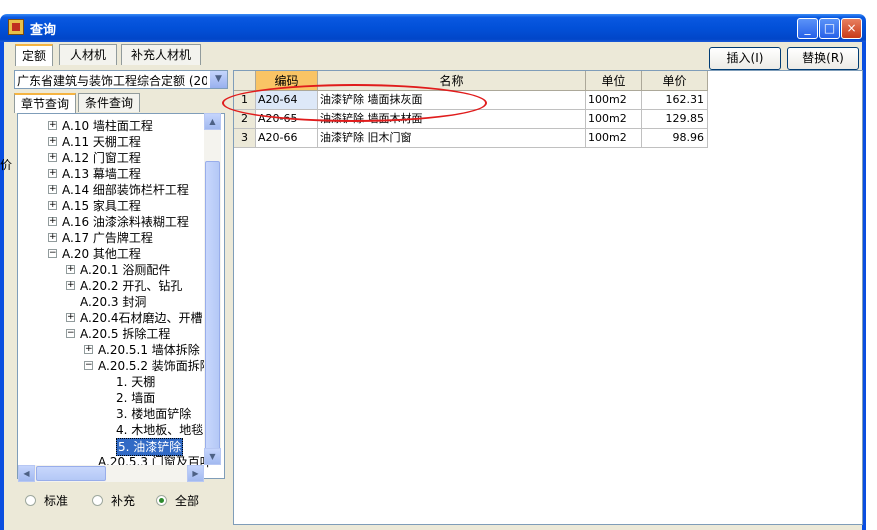 This screenshot has width=877, height=530. What do you see at coordinates (88, 54) in the screenshot?
I see `tab-labor-material-machine: 人材机` at bounding box center [88, 54].